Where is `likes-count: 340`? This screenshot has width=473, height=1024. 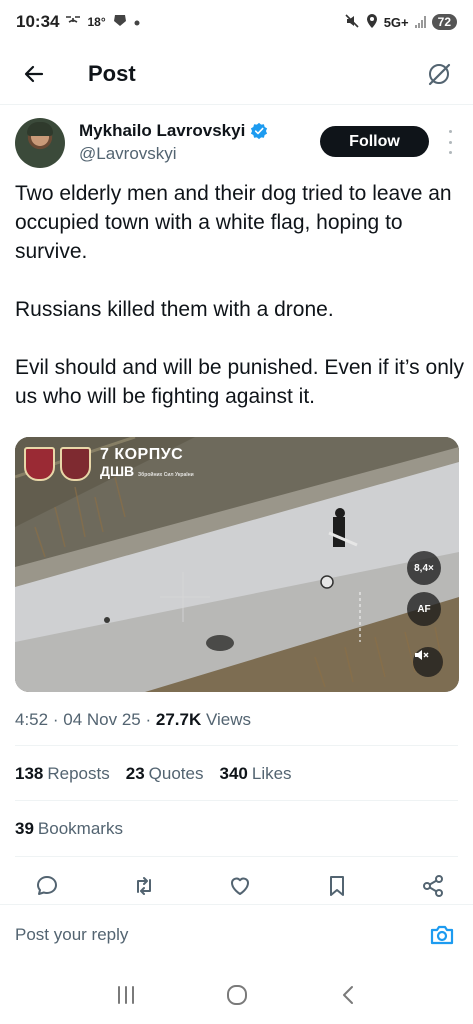
likes-count: 340 is located at coordinates (233, 773).